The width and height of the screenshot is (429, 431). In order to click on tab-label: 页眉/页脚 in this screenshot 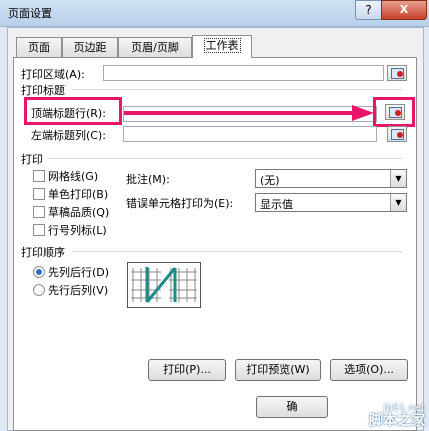, I will do `click(155, 47)`.